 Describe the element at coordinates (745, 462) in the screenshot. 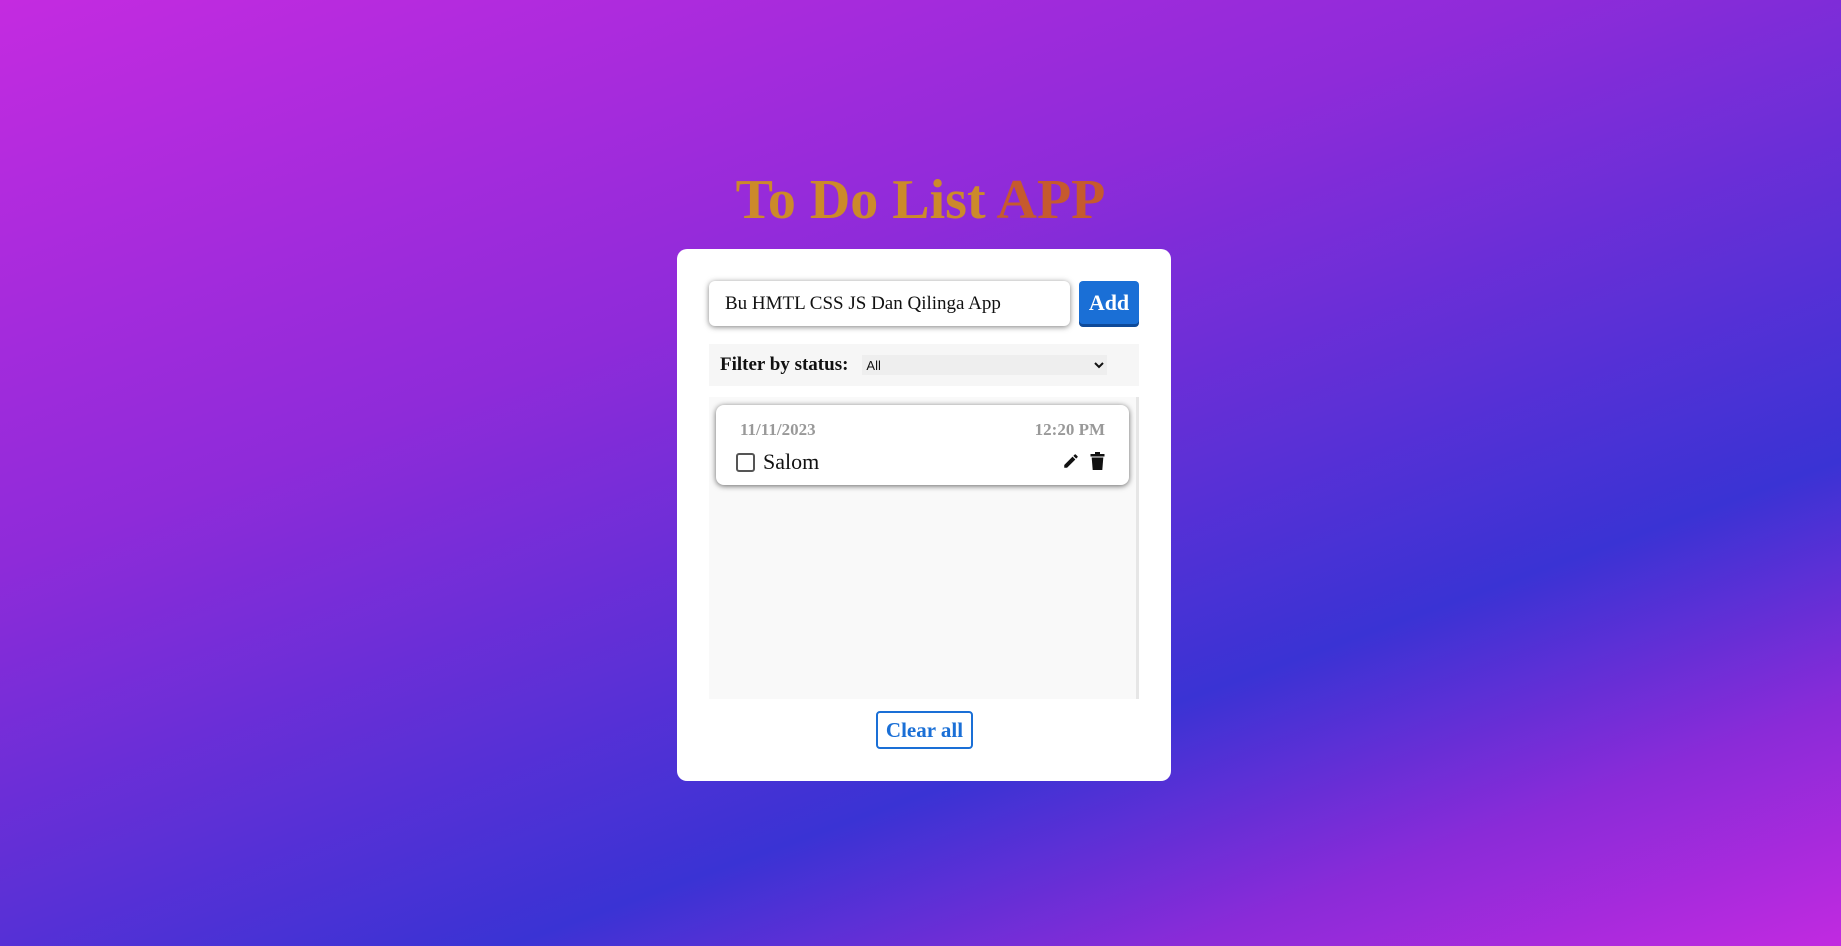

I see `task-checkbox` at that location.